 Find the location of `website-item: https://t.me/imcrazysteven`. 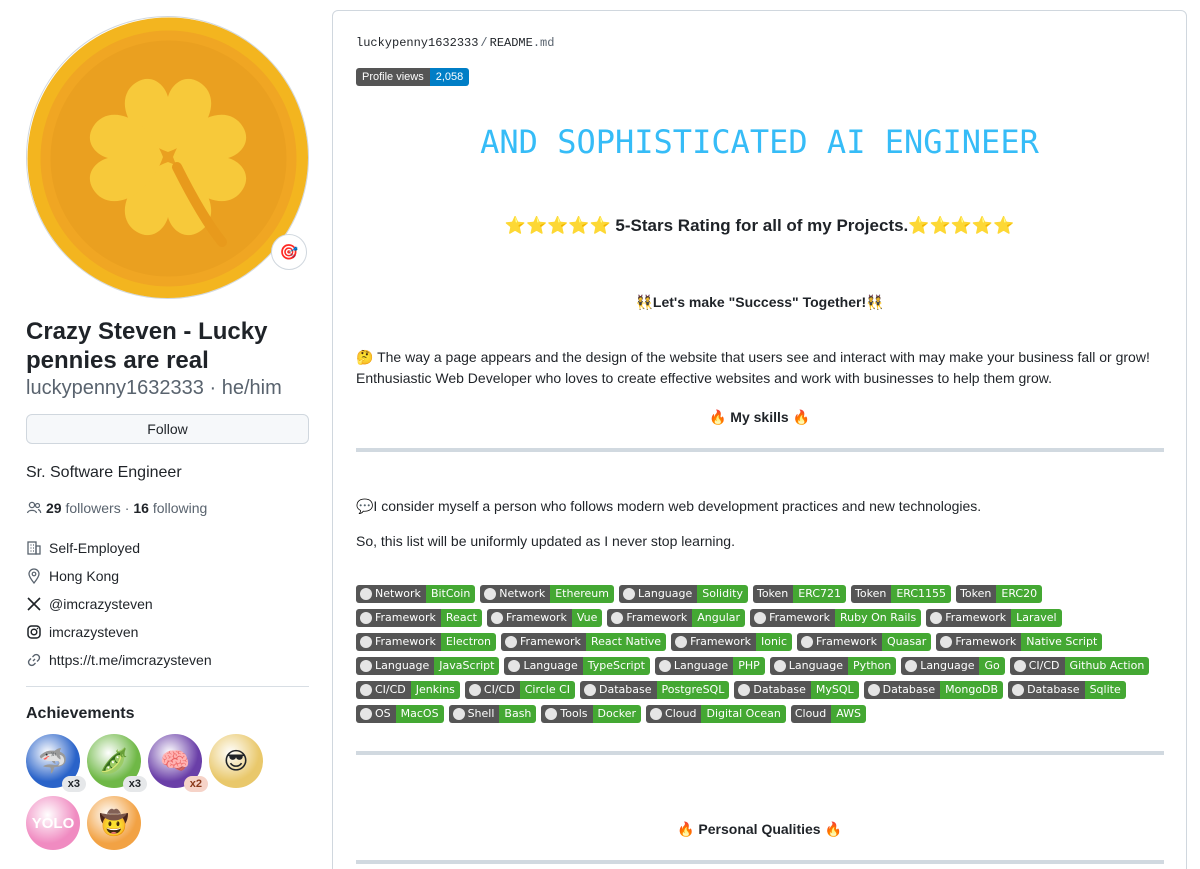

website-item: https://t.me/imcrazysteven is located at coordinates (167, 660).